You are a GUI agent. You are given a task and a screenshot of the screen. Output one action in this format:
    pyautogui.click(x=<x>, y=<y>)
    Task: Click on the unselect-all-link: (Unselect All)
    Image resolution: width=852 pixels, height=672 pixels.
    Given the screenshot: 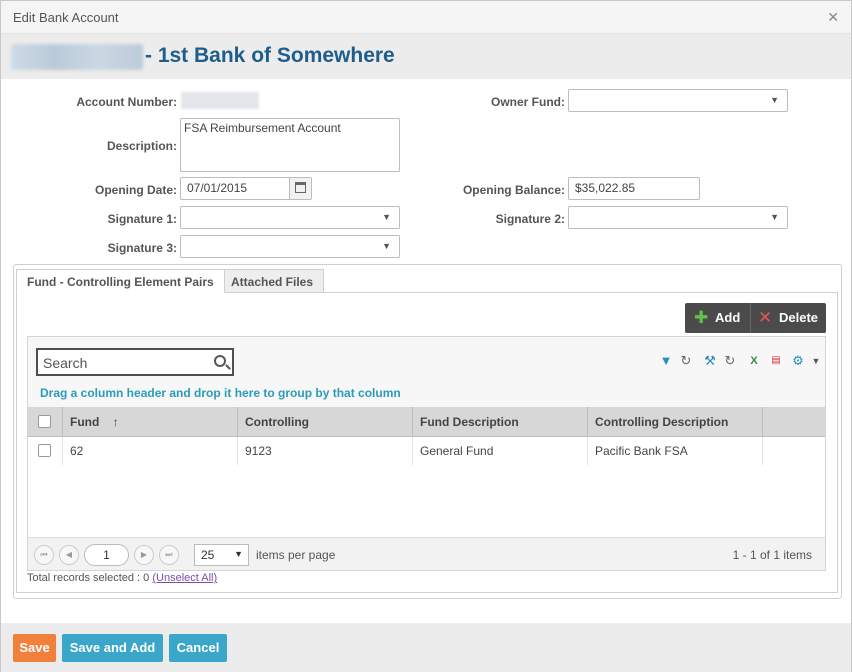 What is the action you would take?
    pyautogui.click(x=184, y=578)
    